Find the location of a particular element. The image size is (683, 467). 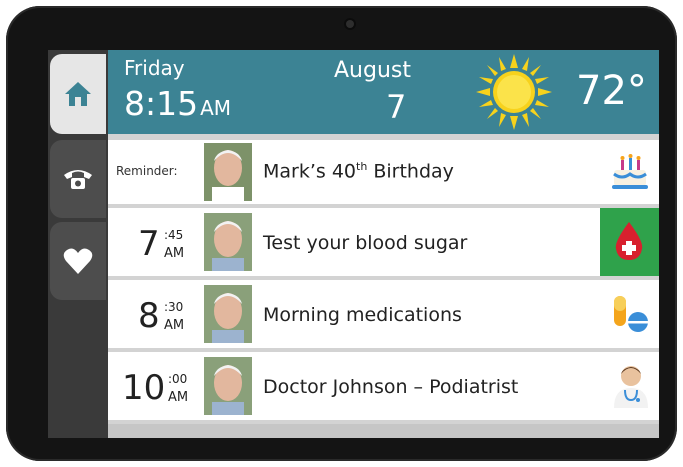

event-text: Test your blood sugar is located at coordinates (365, 243).